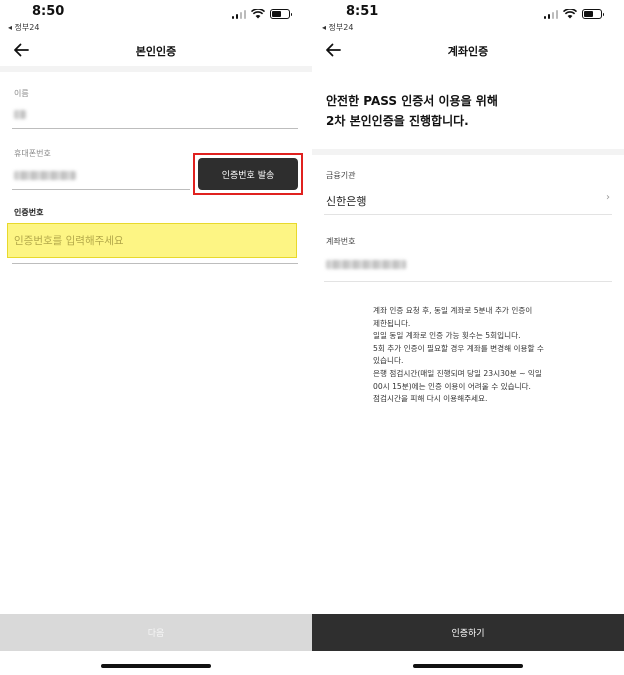 This screenshot has height=675, width=624. Describe the element at coordinates (392, 323) in the screenshot. I see `notice-line: 제한됩니다.` at that location.